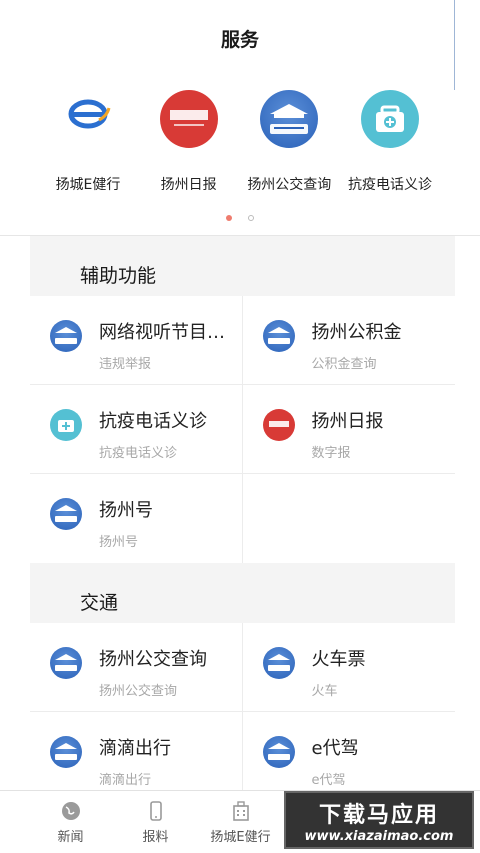  Describe the element at coordinates (126, 510) in the screenshot. I see `service-name: 扬州号` at that location.